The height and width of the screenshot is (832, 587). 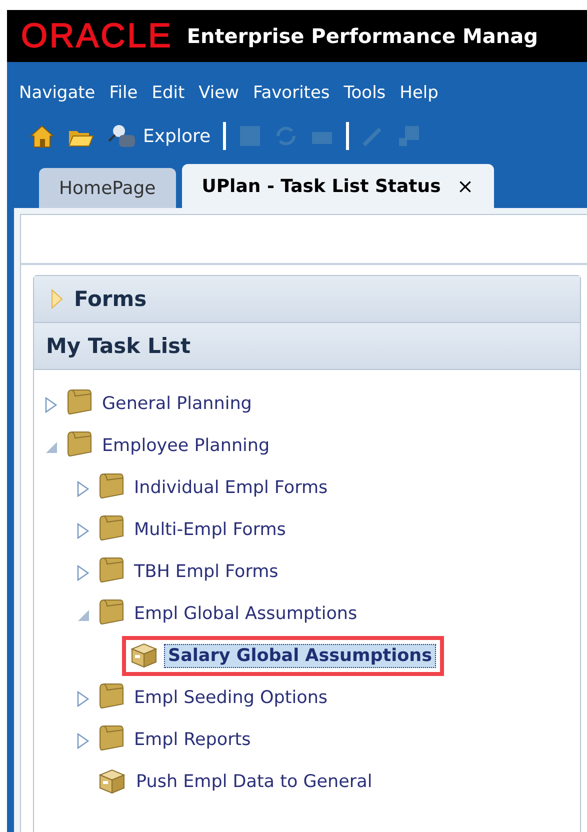 What do you see at coordinates (177, 404) in the screenshot?
I see `tree-item: General Planning` at bounding box center [177, 404].